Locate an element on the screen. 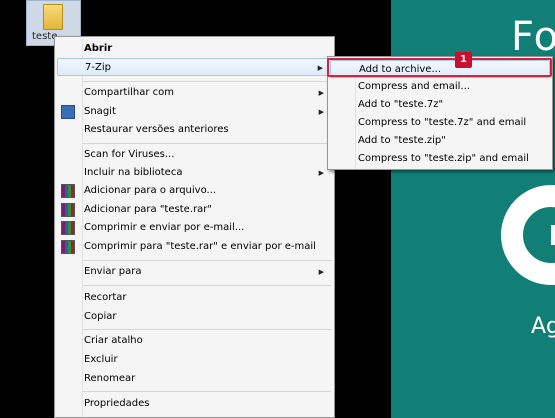 The height and width of the screenshot is (418, 555). folder-icon is located at coordinates (53, 17).